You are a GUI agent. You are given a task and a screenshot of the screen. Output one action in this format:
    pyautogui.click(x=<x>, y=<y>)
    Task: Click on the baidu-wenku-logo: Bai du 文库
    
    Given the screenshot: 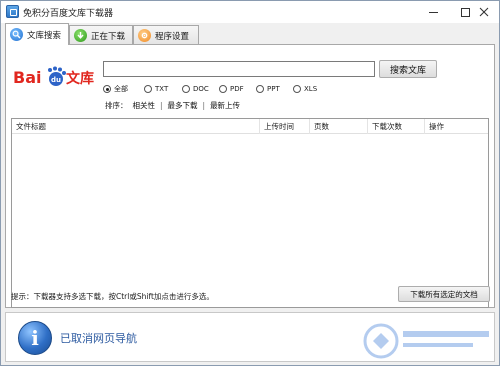 What is the action you would take?
    pyautogui.click(x=58, y=77)
    